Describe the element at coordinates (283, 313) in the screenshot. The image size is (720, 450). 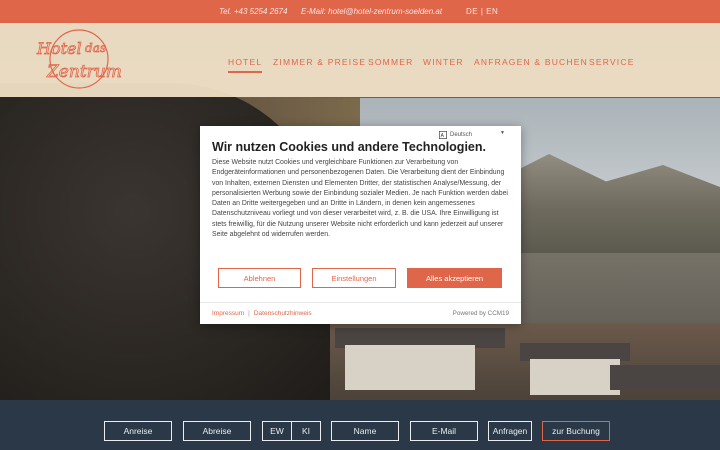
I see `privacy-link: Datenschutzhinweis` at that location.